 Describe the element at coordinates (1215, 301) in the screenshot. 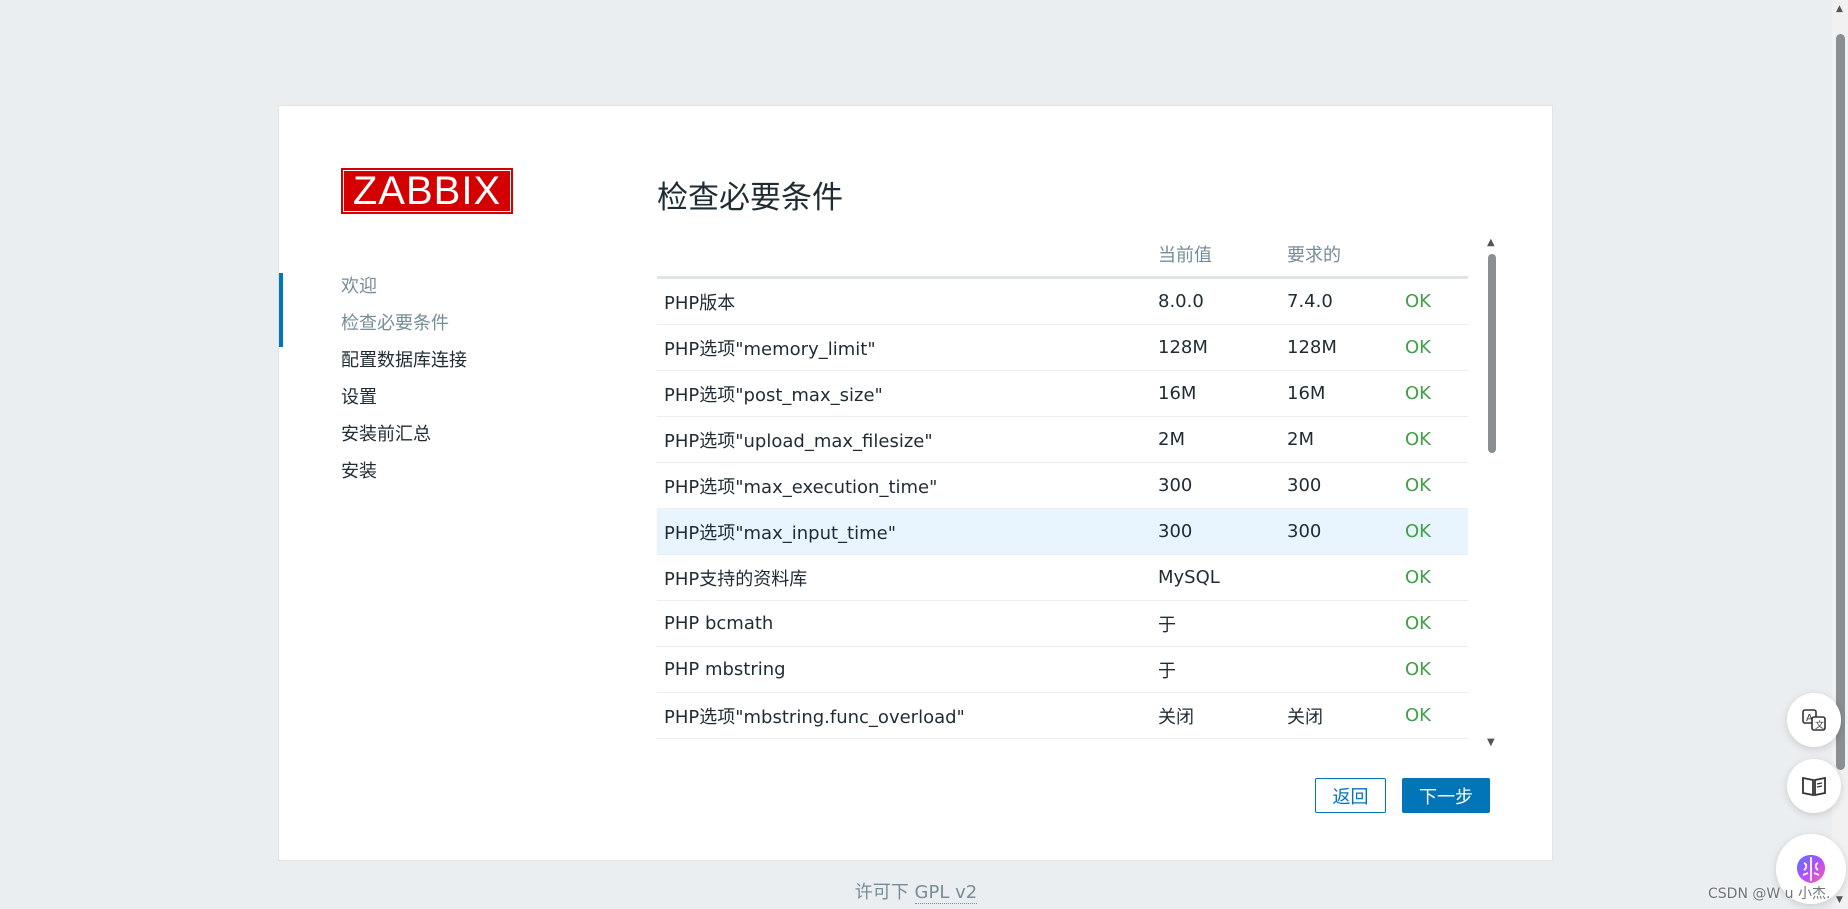

I see `row-current: 8.0.0` at that location.